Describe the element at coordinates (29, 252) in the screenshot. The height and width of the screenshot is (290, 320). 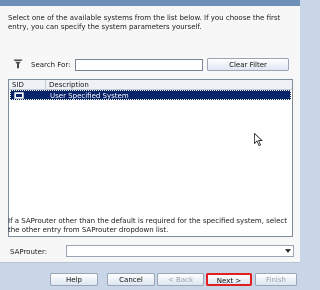
I see `saprouter-label: SAProuter:` at that location.